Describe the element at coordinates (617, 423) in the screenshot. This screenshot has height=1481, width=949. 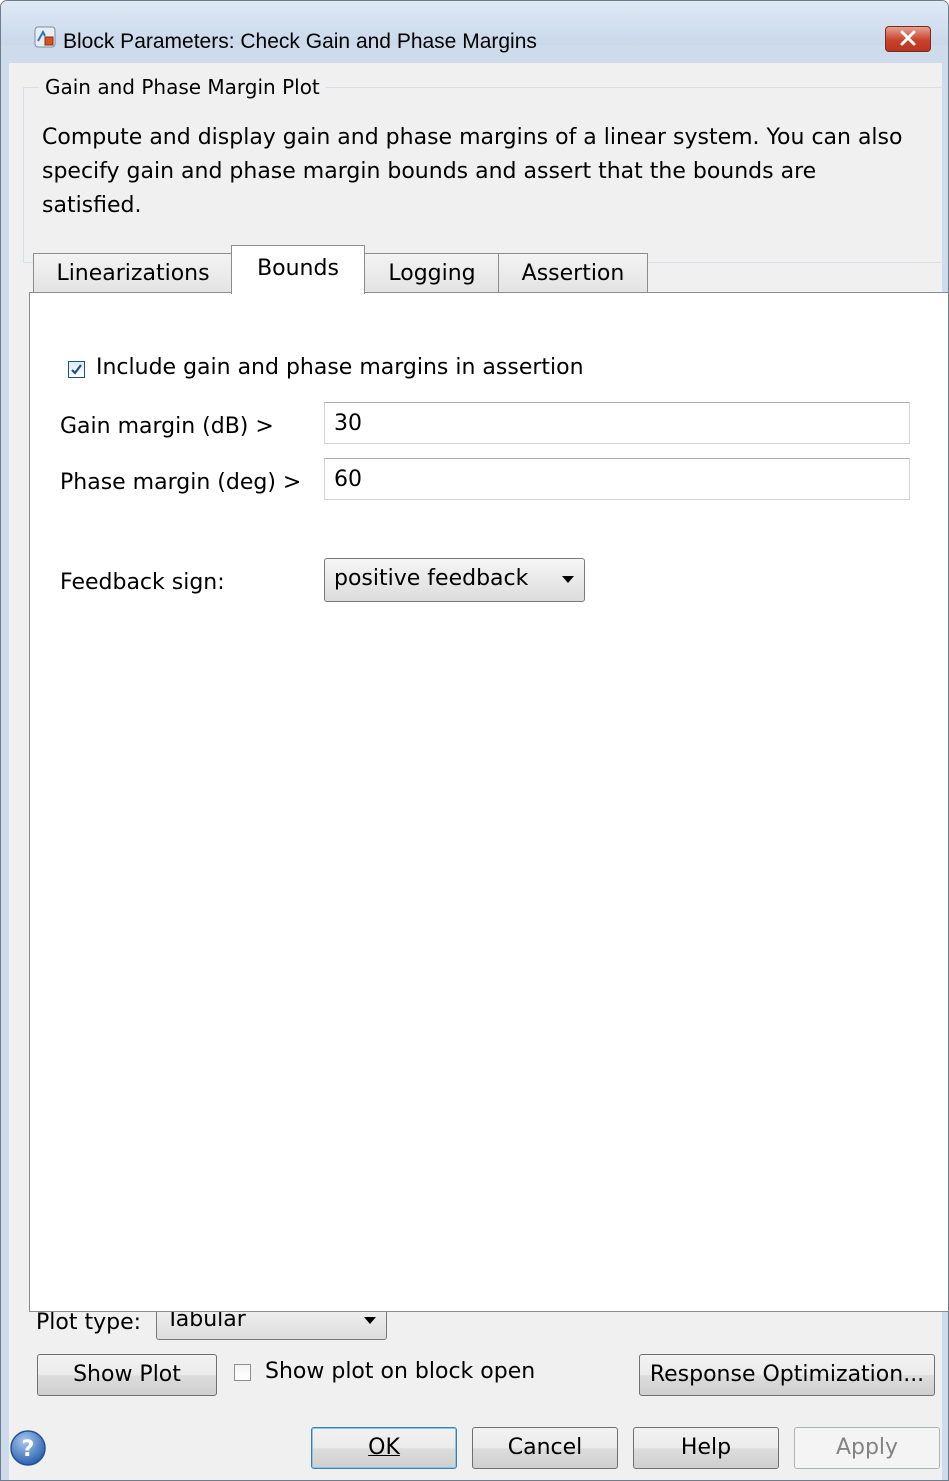
I see `gain-margin-input: 30` at that location.